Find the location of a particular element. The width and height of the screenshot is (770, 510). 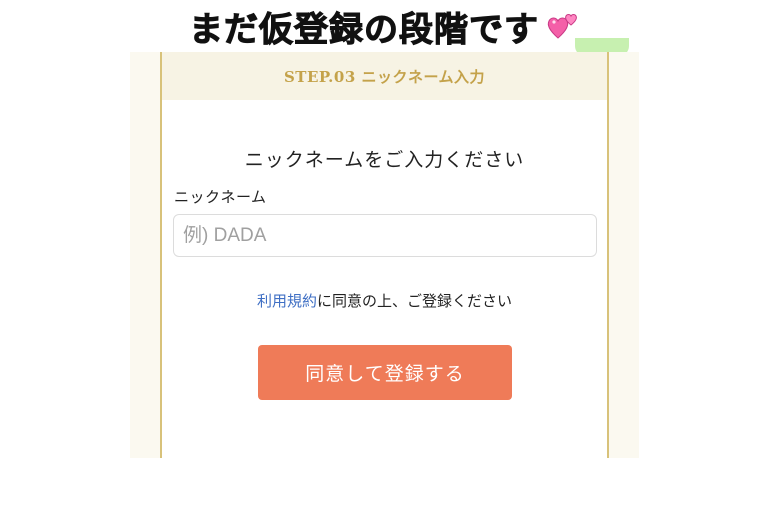

terms-of-use-link: 利用規約 is located at coordinates (287, 301).